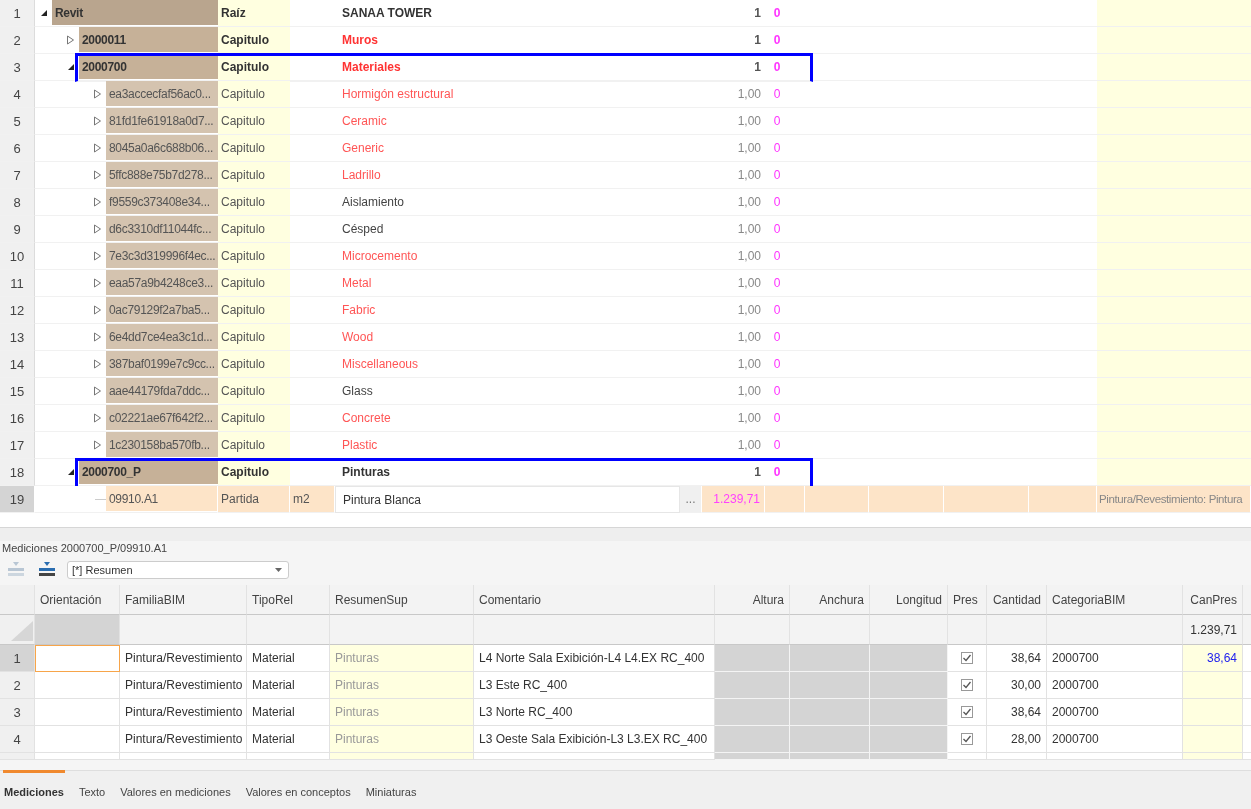  What do you see at coordinates (92, 789) in the screenshot?
I see `tab: Texto` at bounding box center [92, 789].